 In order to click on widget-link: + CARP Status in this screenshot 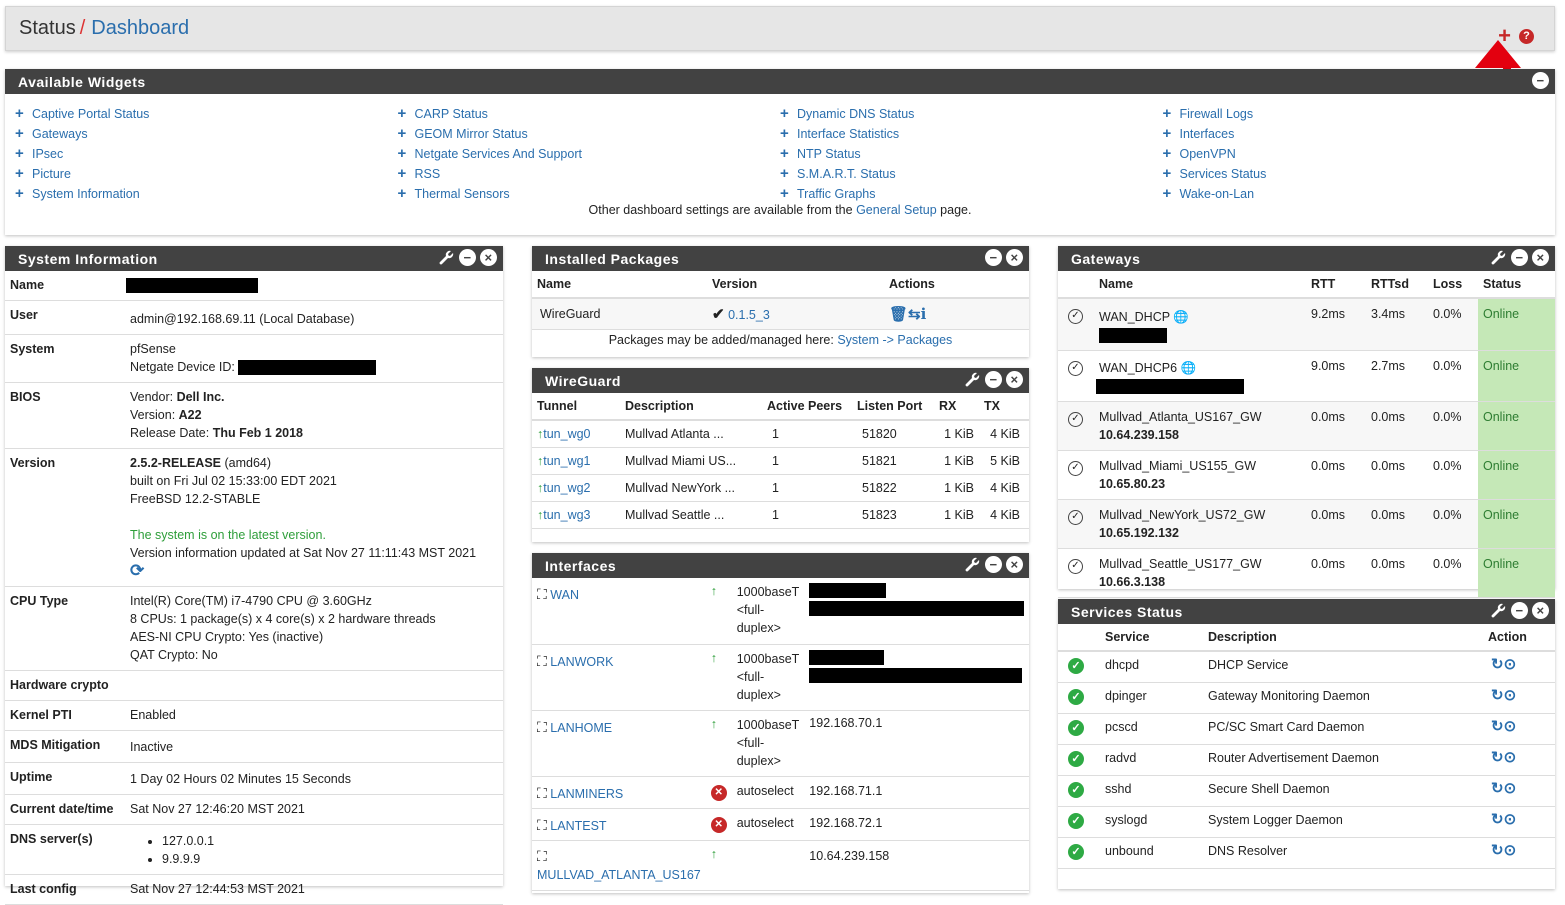, I will do `click(589, 114)`.